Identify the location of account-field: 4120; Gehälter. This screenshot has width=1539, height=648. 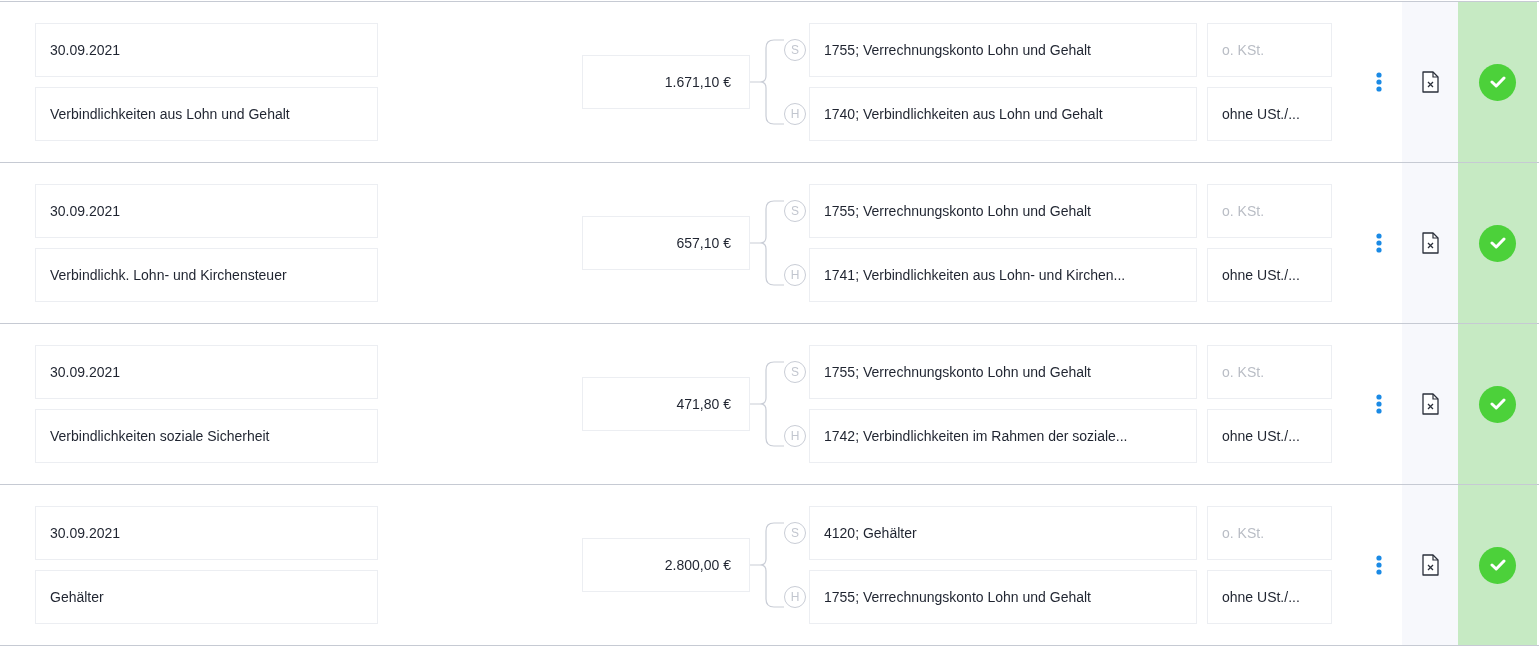
(1003, 533).